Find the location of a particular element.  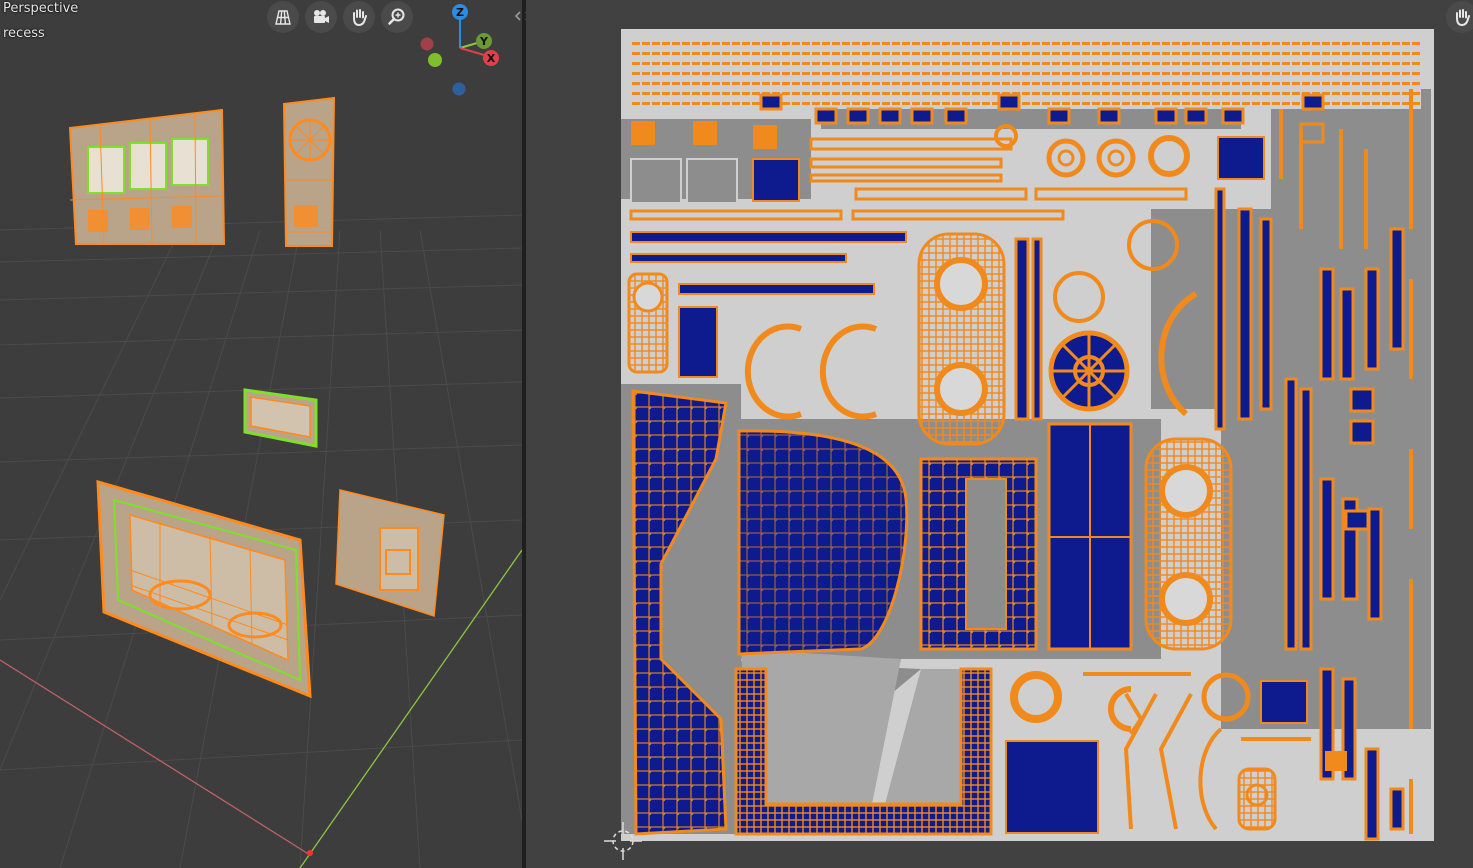

texture-highlights is located at coordinates (866, 734).